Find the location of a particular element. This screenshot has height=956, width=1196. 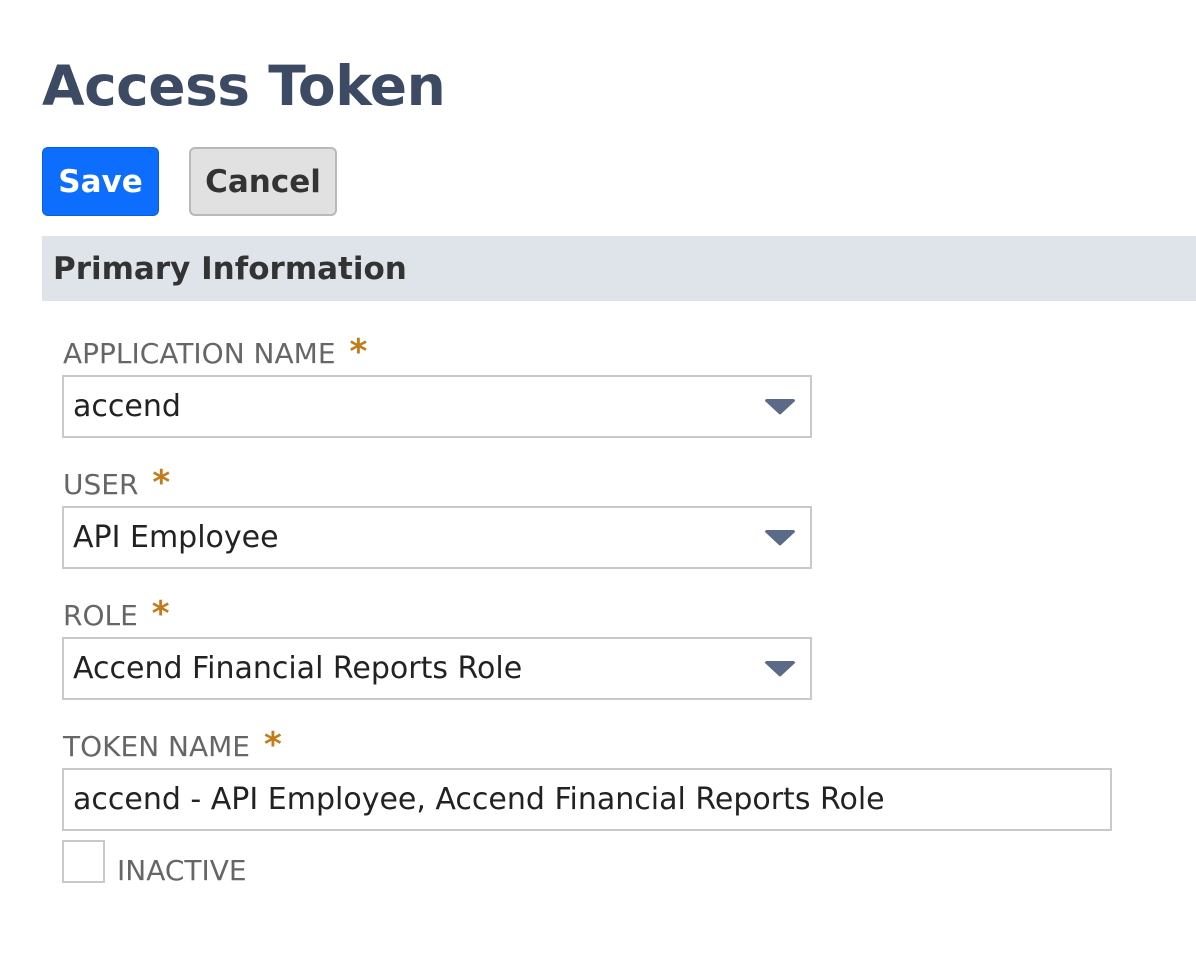

application-name-label: APPLICATION NAME * is located at coordinates (215, 352).